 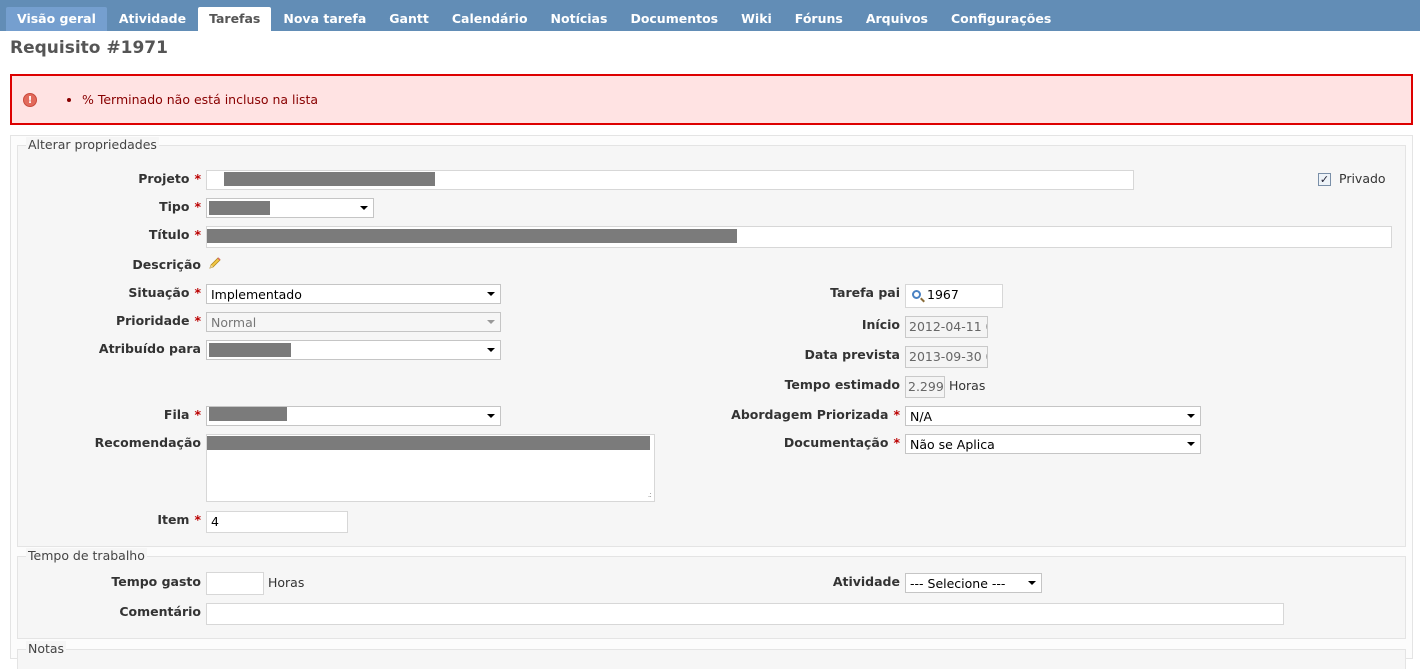 I want to click on tab-calendario: Calendário, so click(x=490, y=19).